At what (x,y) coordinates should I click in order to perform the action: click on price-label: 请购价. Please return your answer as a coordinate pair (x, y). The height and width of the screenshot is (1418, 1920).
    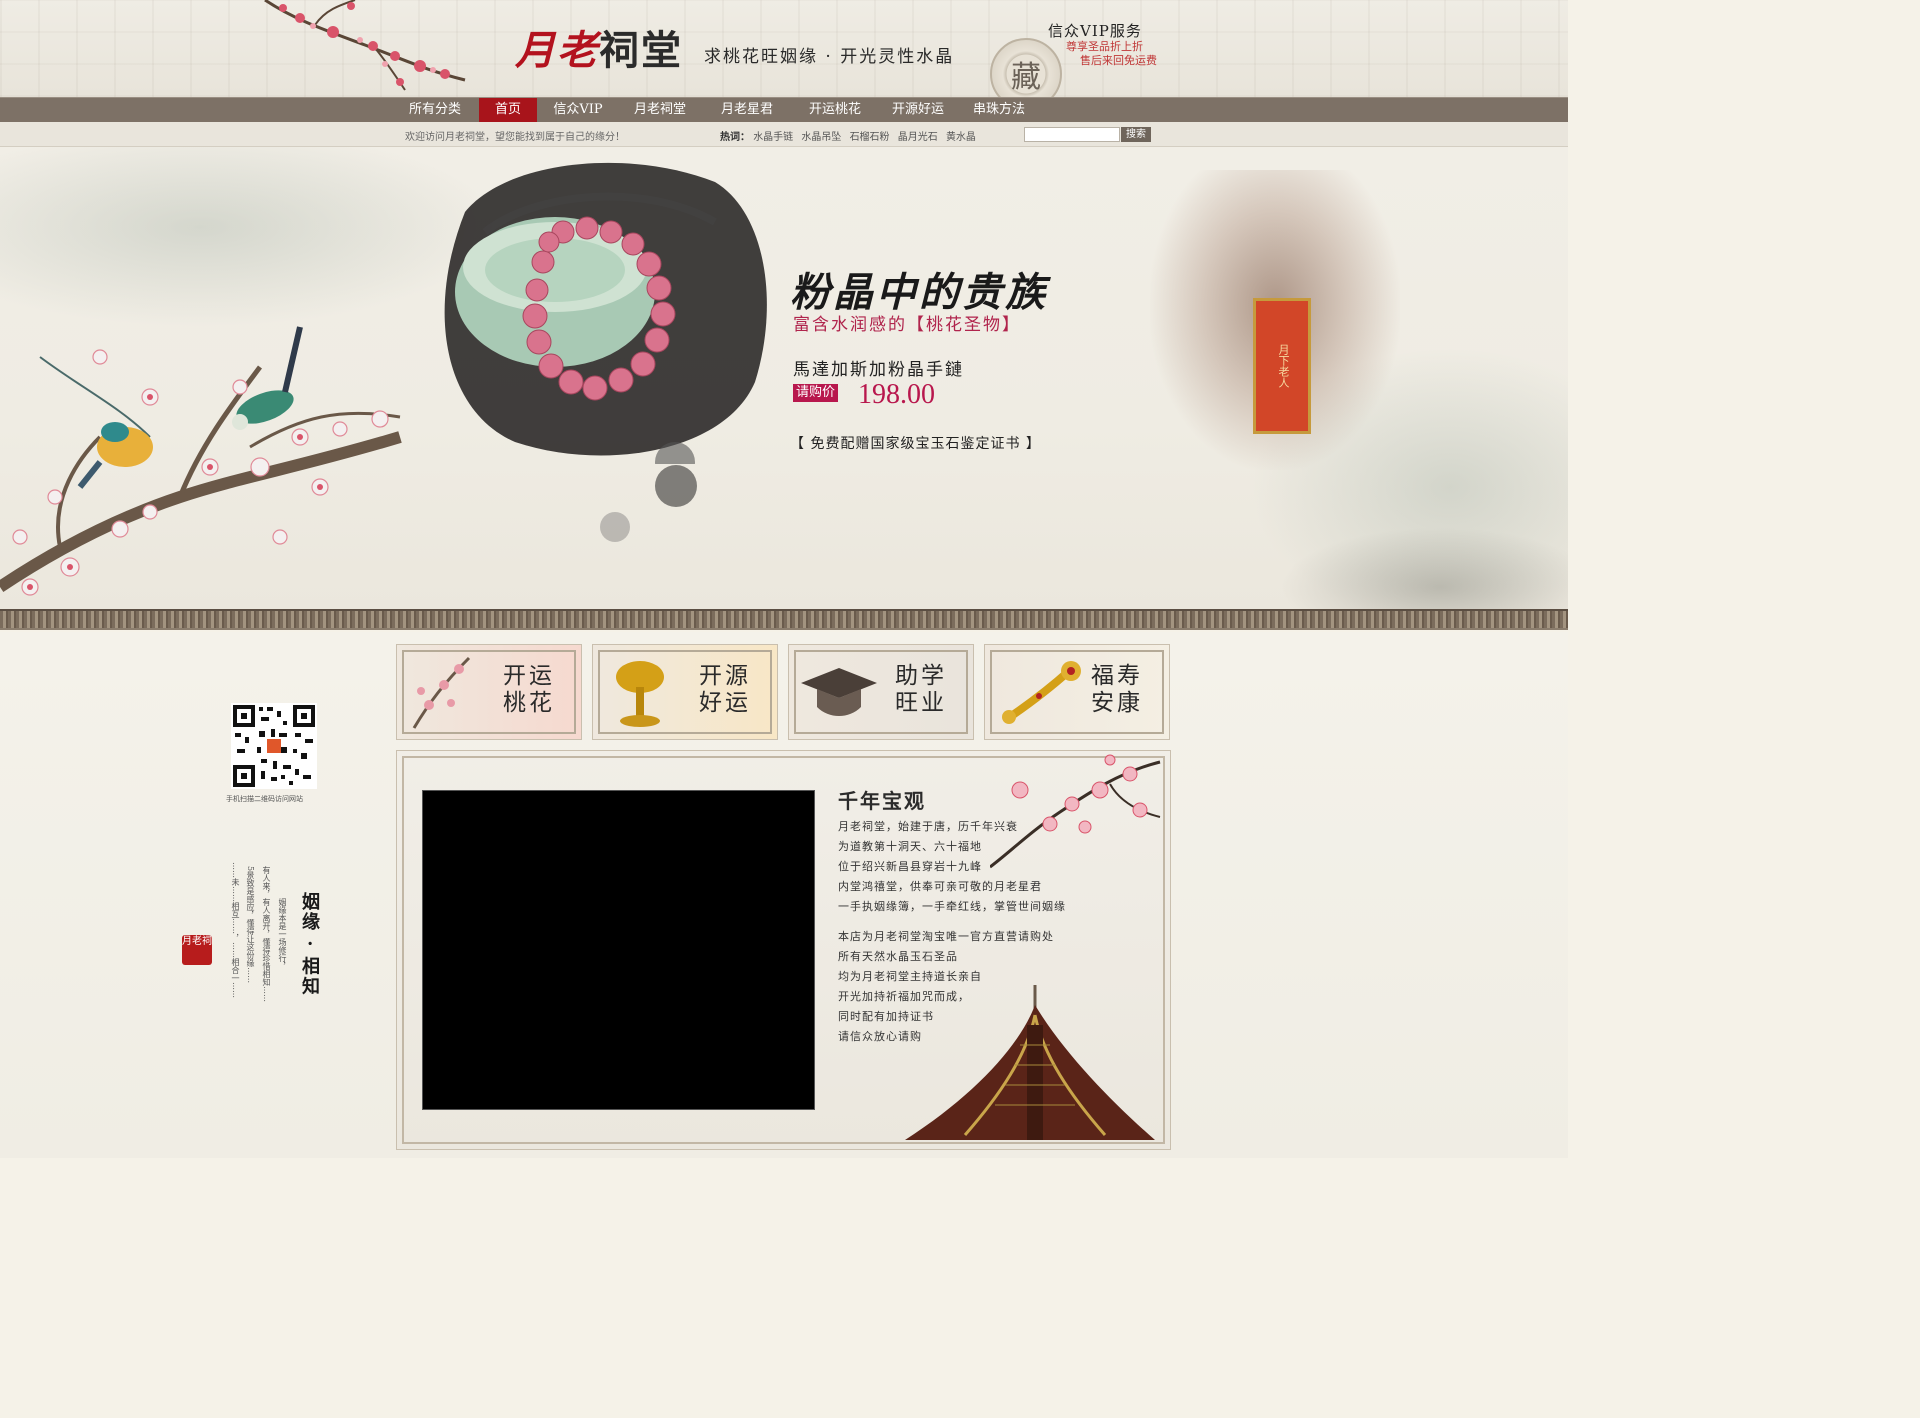
    Looking at the image, I should click on (816, 393).